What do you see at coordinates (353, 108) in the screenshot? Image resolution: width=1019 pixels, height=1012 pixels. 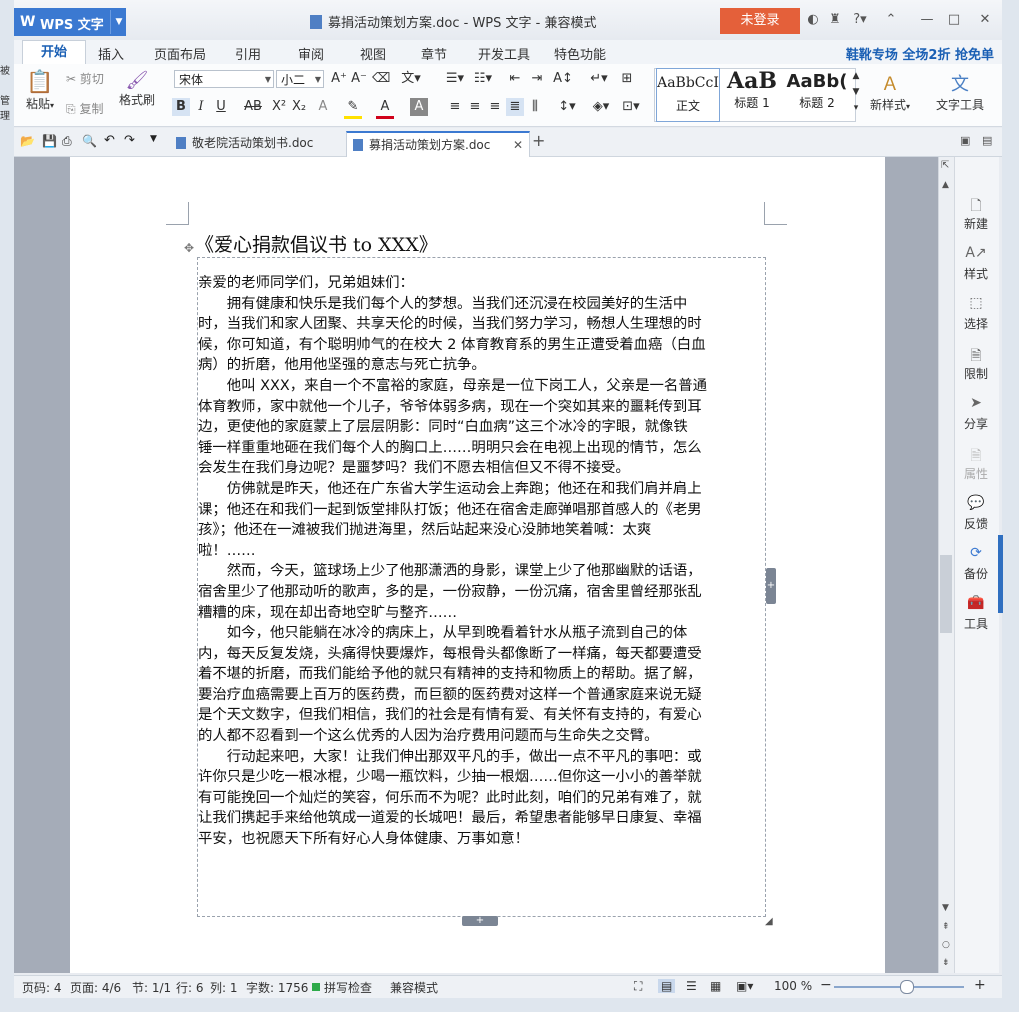 I see `highlight-icon: ✎` at bounding box center [353, 108].